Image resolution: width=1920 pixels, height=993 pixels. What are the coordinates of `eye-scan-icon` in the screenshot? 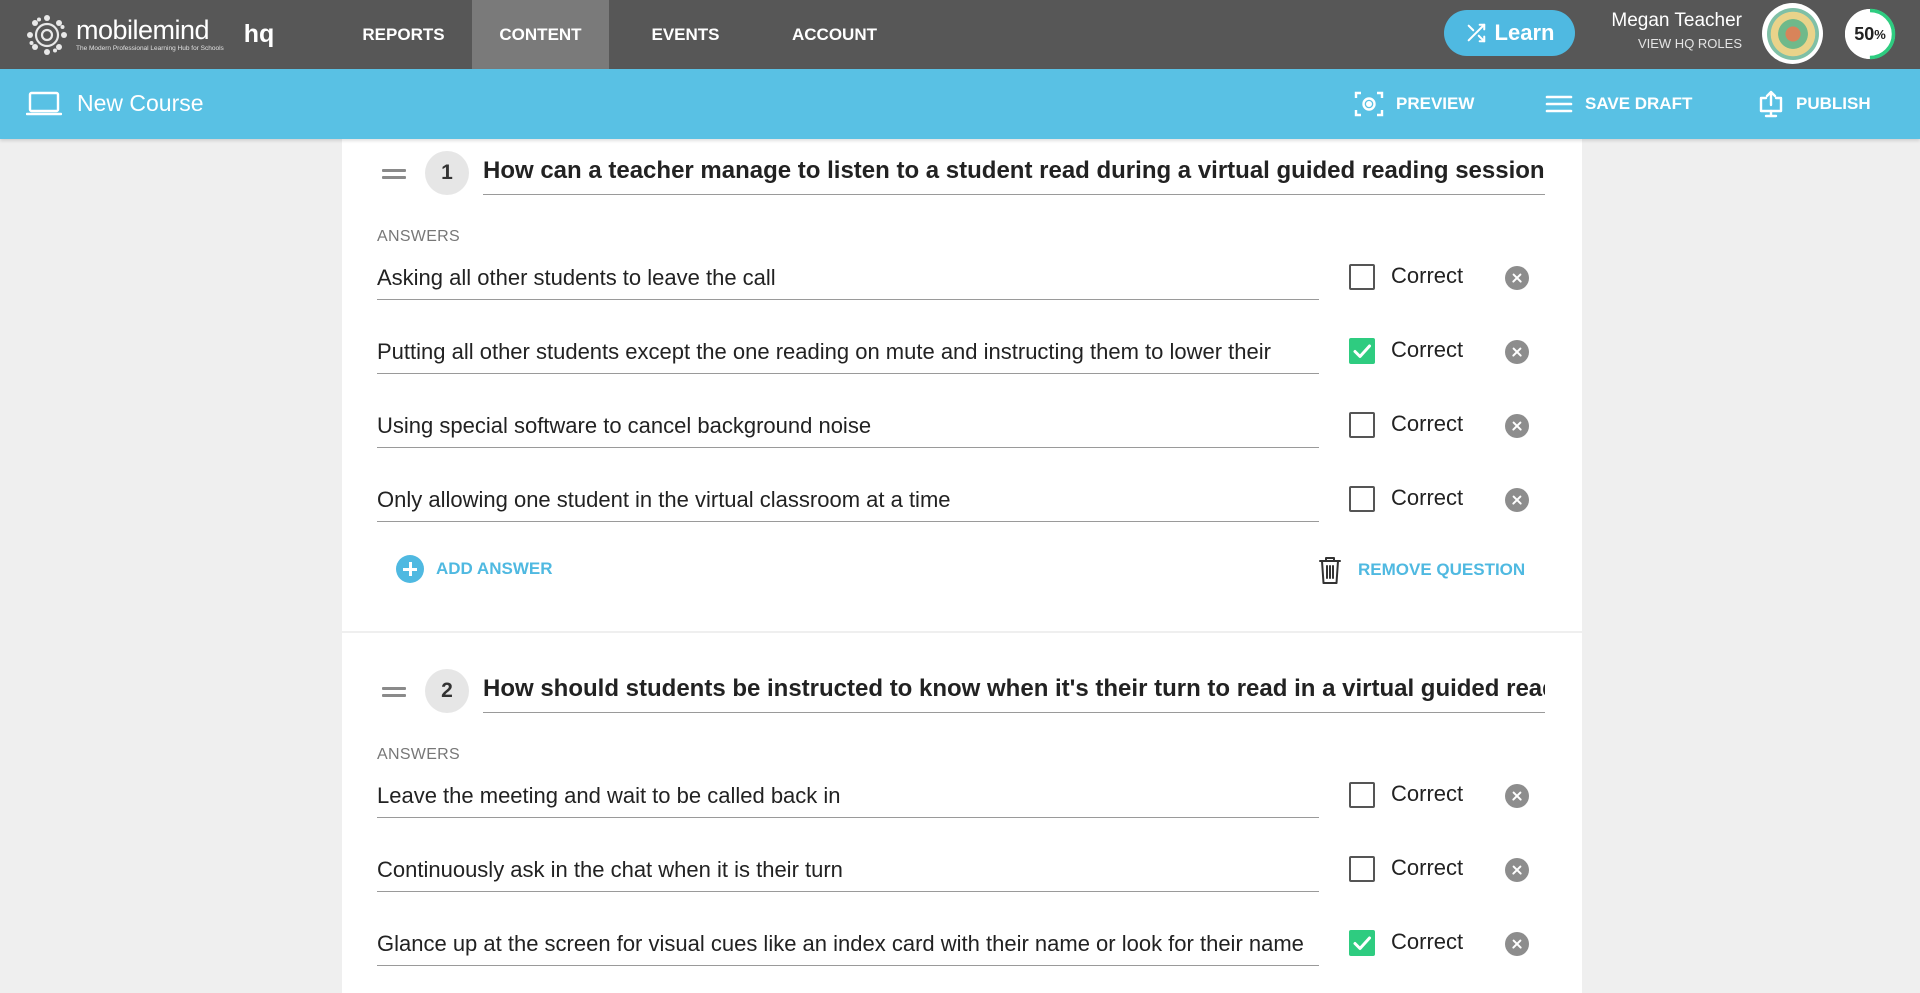 It's located at (1369, 104).